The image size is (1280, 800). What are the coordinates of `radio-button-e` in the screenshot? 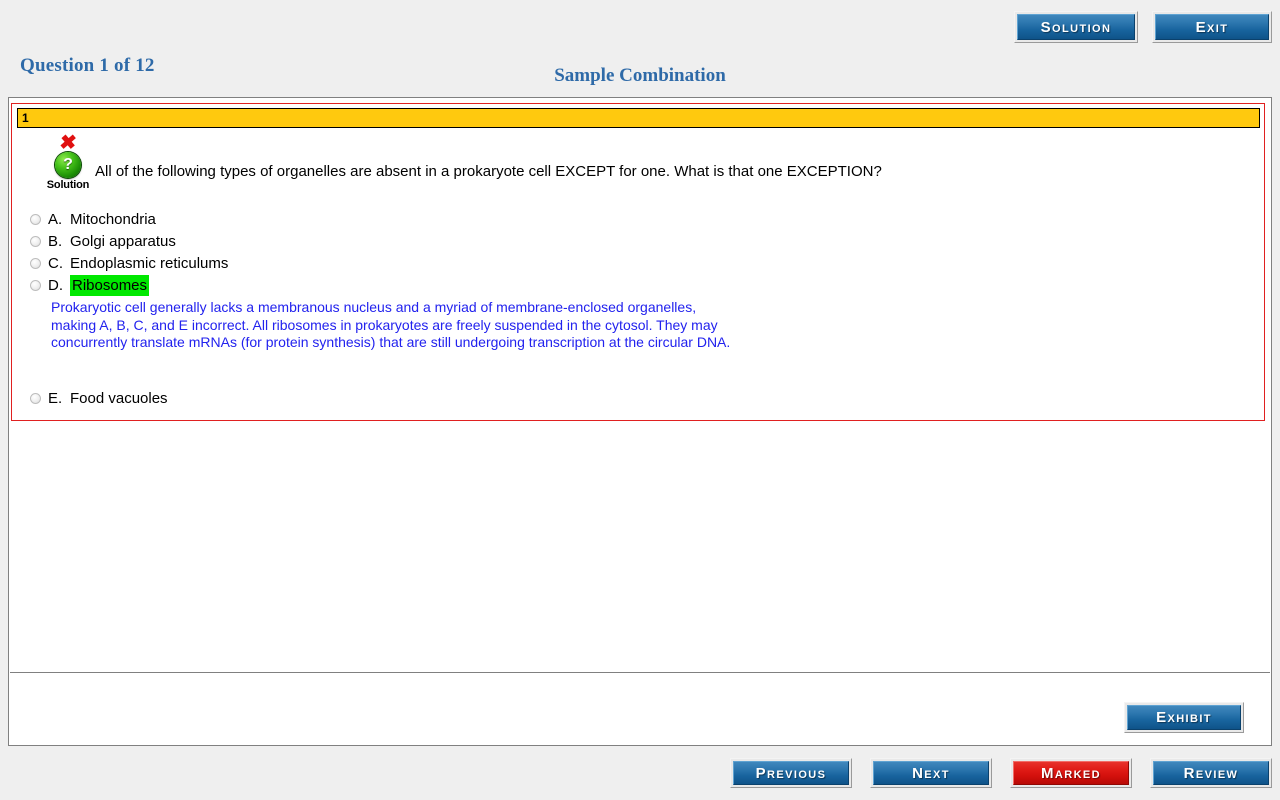 It's located at (35, 398).